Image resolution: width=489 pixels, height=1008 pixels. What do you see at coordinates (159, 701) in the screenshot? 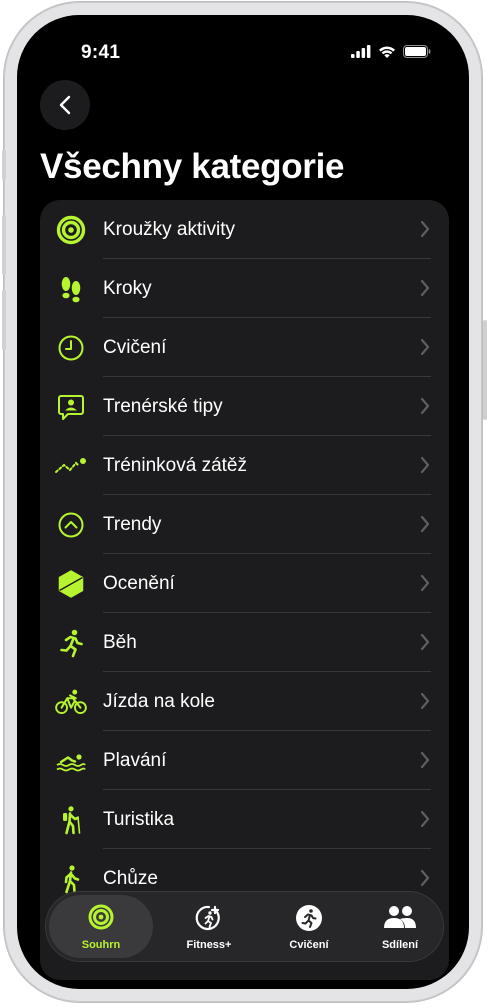
I see `category-label: Jízda na kole` at bounding box center [159, 701].